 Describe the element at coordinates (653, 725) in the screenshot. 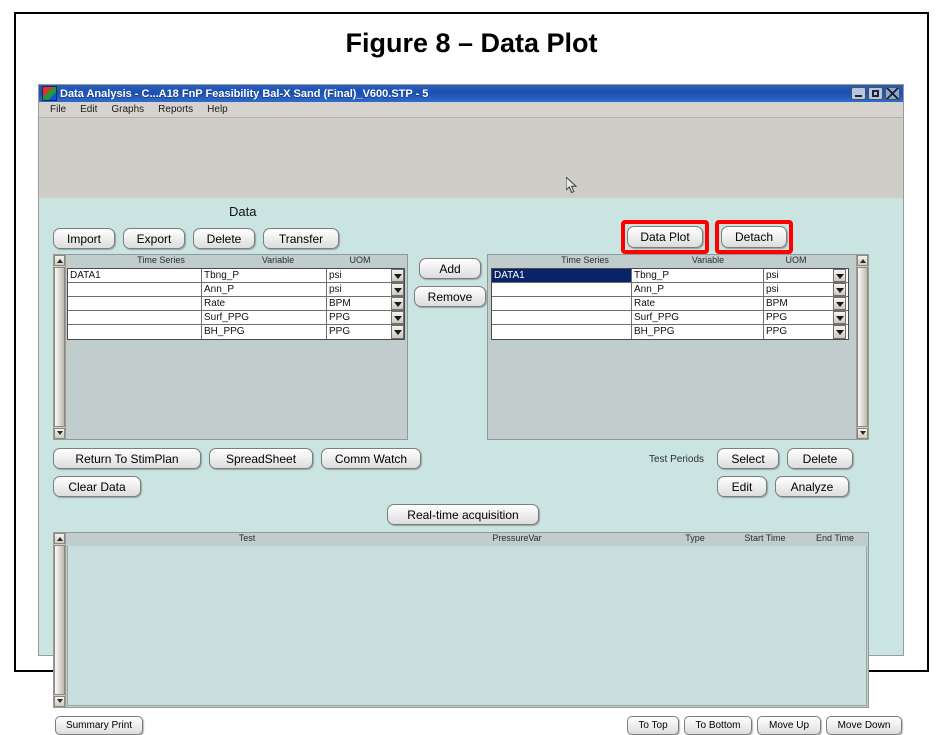

I see `to-top-button: To Top` at that location.